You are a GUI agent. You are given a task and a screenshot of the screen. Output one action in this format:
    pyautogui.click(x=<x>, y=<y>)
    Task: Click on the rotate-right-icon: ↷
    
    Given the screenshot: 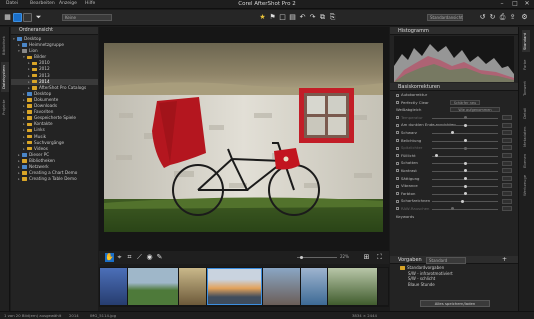 What is the action you would take?
    pyautogui.click(x=312, y=17)
    